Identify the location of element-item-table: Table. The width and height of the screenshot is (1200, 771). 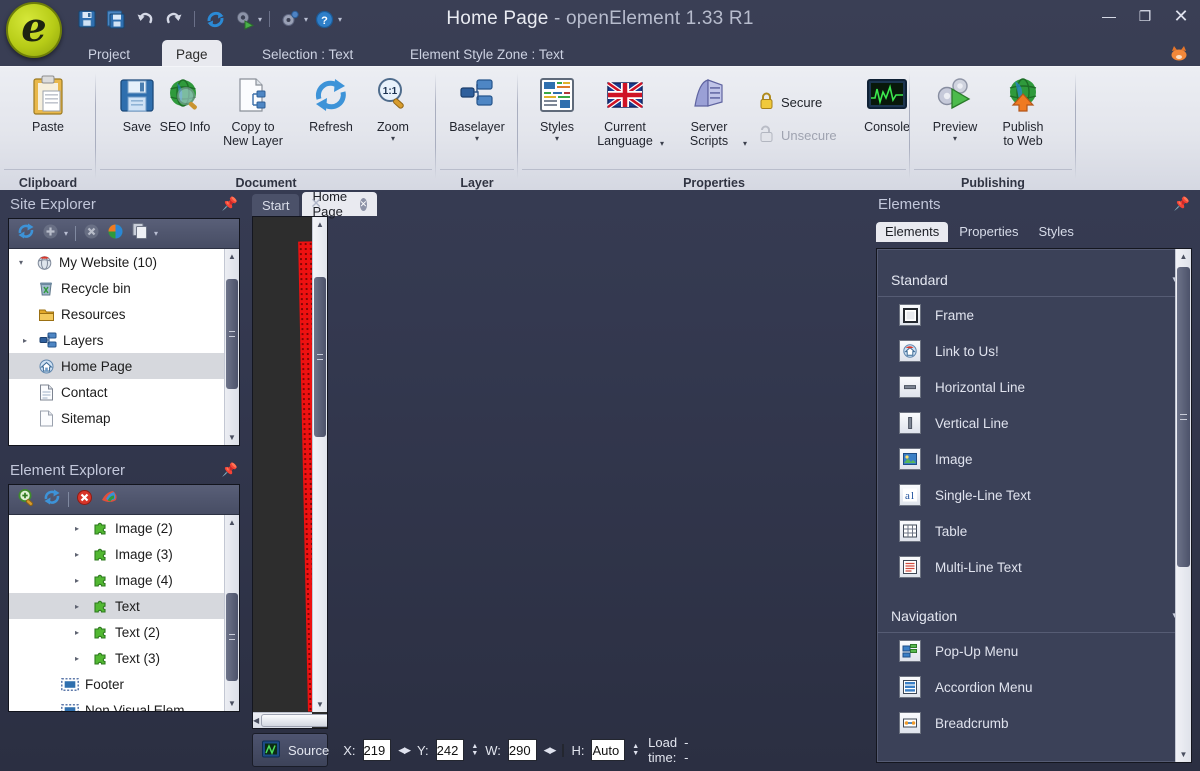
(1034, 531).